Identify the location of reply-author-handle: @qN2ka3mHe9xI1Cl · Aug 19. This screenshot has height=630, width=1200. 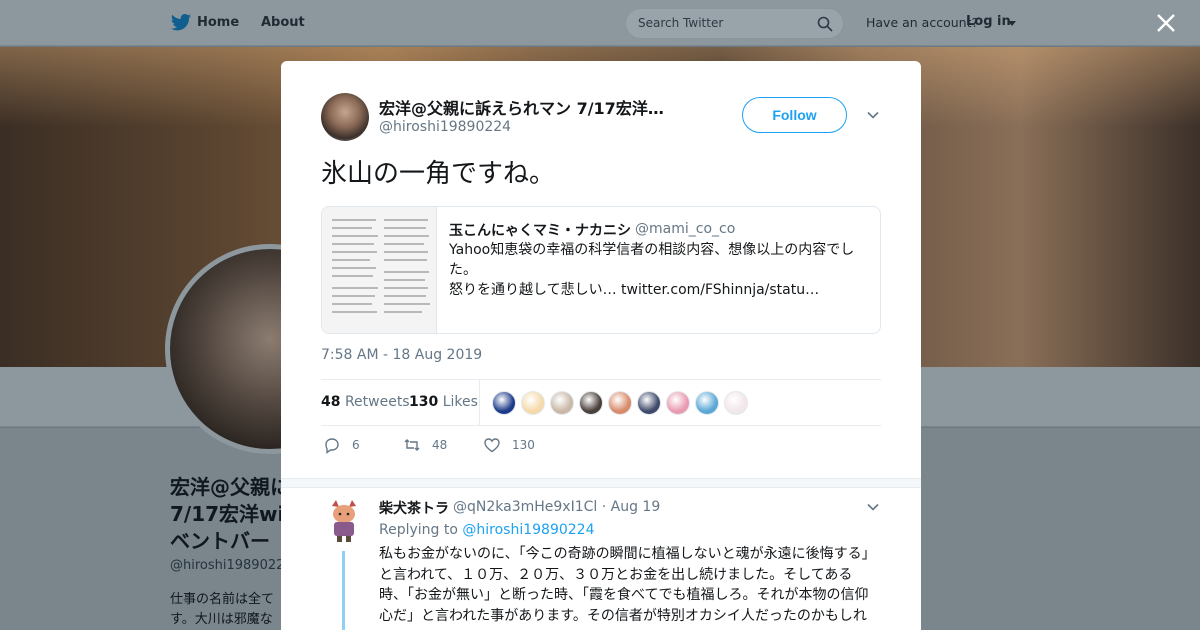
(556, 507).